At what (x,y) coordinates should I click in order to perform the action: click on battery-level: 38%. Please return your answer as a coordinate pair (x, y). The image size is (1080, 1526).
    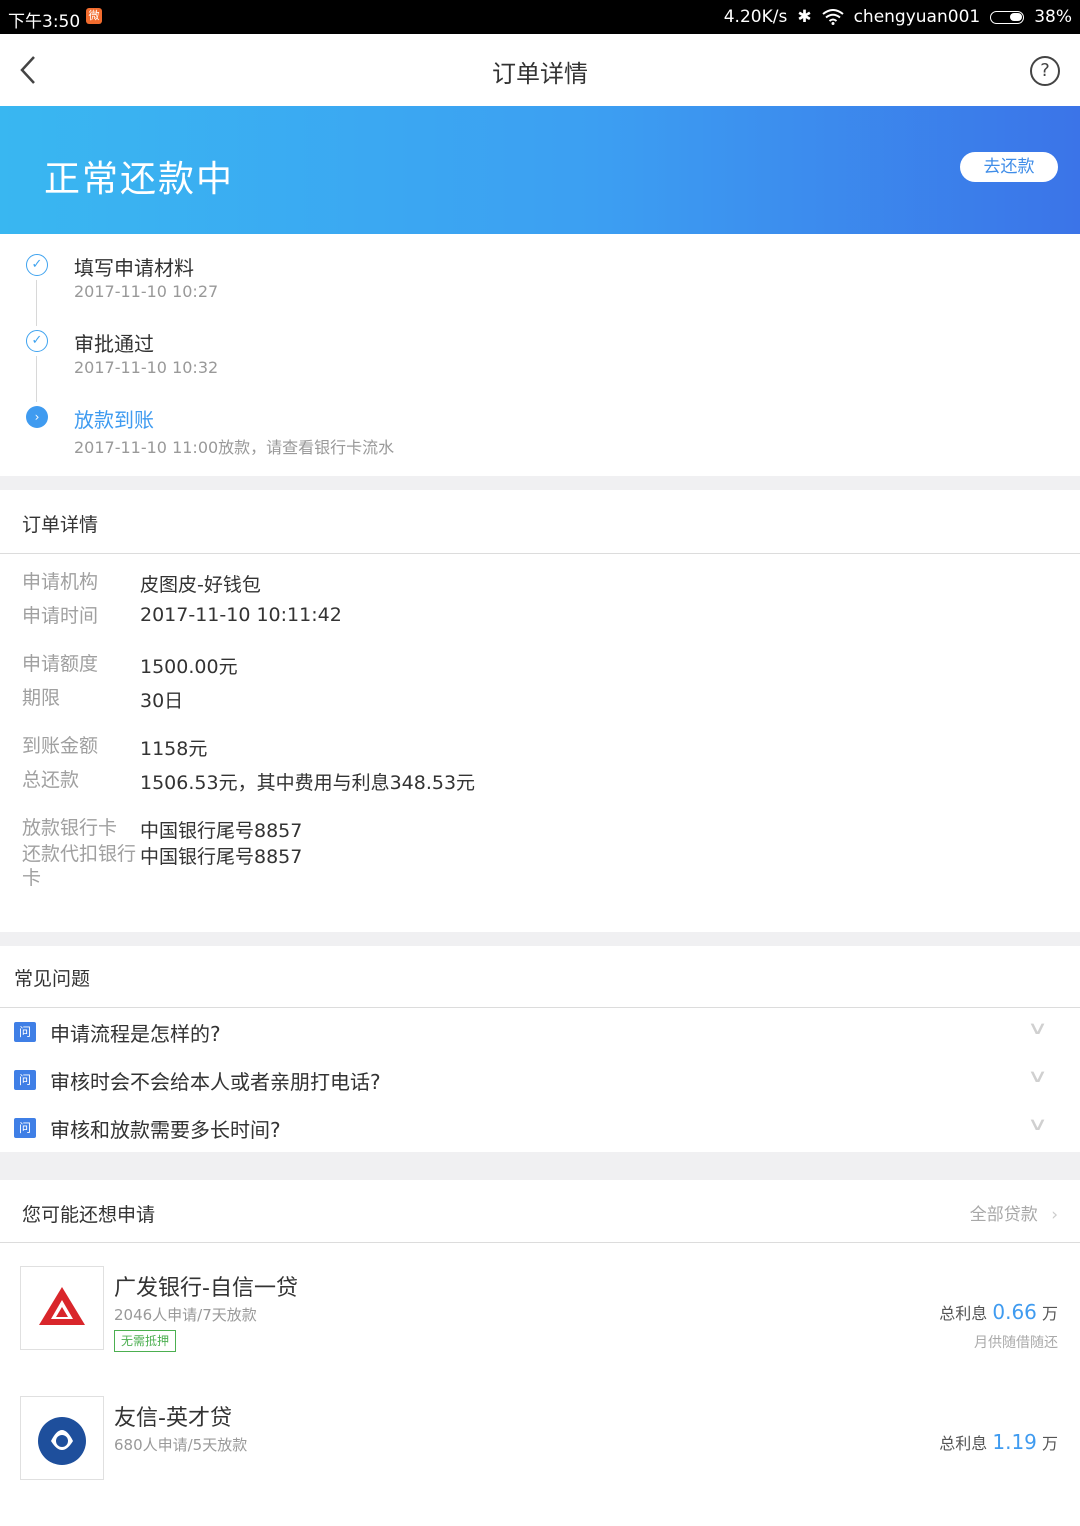
    Looking at the image, I should click on (1053, 17).